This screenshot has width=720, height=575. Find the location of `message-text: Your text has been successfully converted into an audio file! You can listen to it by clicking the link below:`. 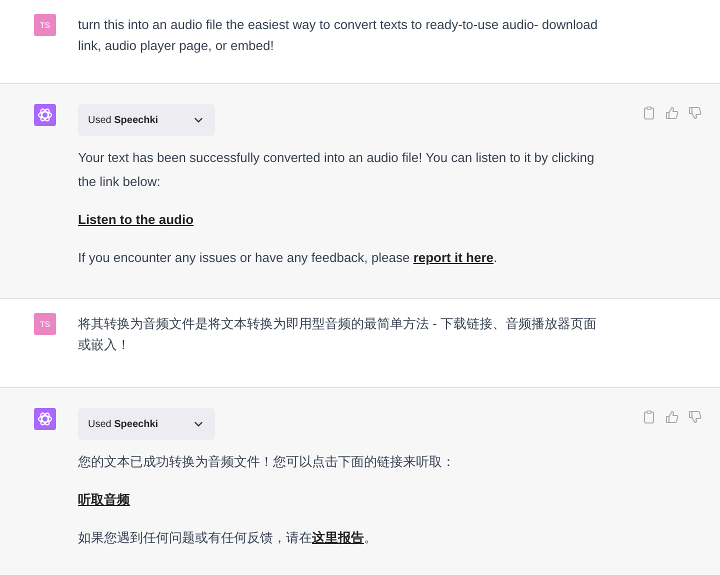

message-text: Your text has been successfully converted into an audio file! You can listen to it by clicking the link below: is located at coordinates (337, 170).